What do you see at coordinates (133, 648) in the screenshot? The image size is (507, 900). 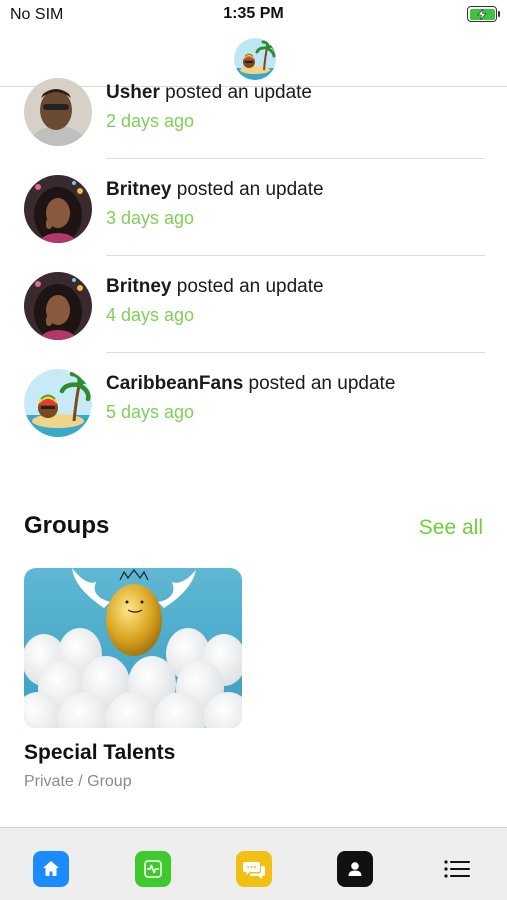 I see `golden-egg-with-wings-image` at bounding box center [133, 648].